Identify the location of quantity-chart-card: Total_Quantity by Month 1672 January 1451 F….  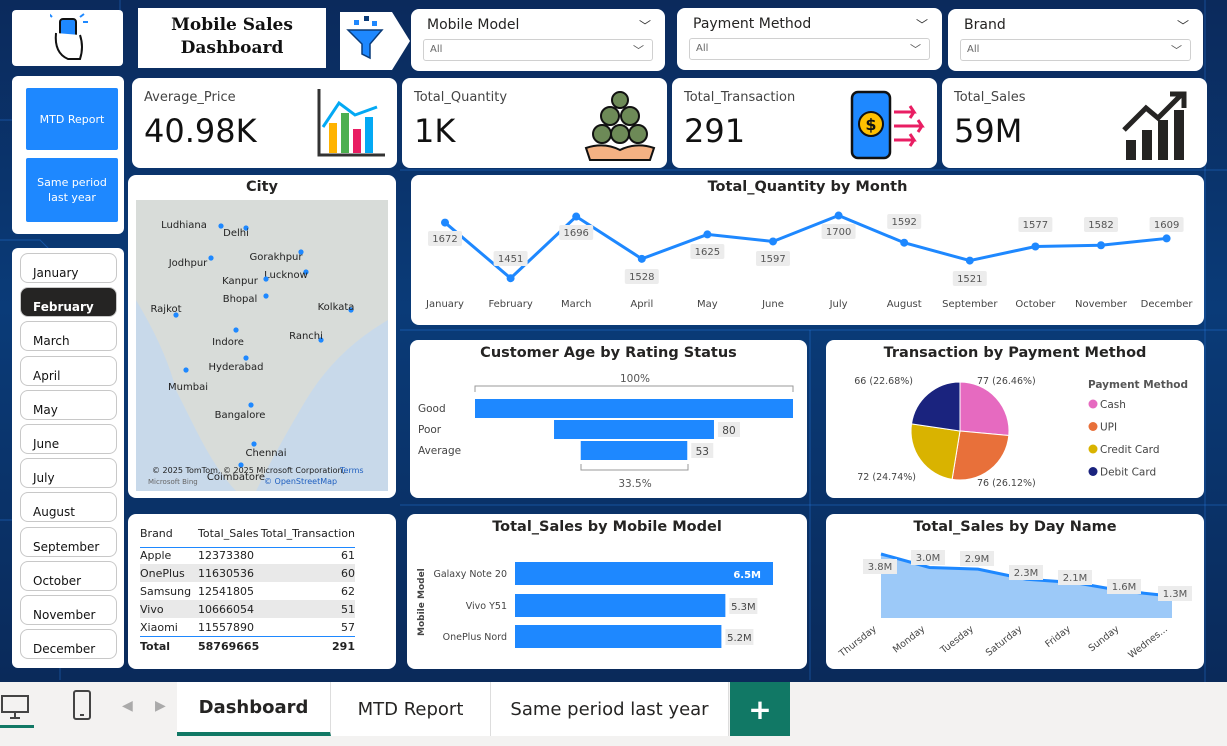
(807, 250).